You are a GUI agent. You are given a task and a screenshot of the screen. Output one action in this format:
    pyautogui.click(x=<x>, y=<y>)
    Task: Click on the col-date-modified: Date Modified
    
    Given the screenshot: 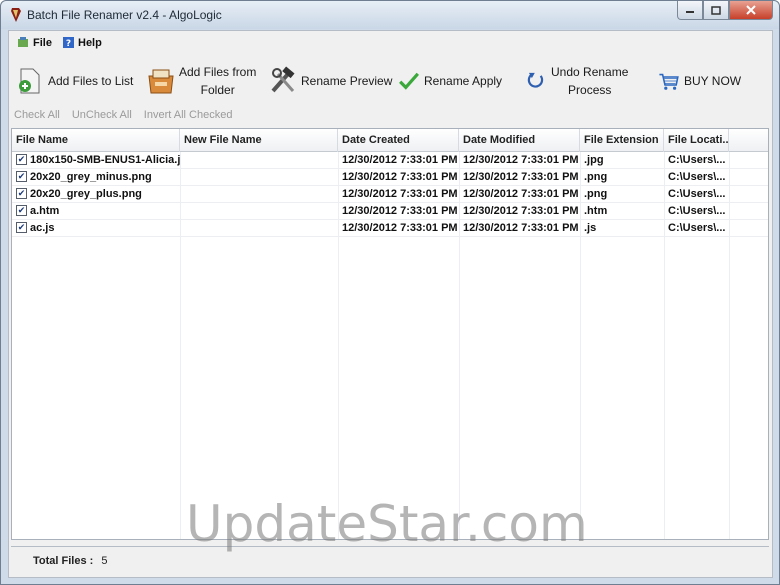 What is the action you would take?
    pyautogui.click(x=519, y=140)
    